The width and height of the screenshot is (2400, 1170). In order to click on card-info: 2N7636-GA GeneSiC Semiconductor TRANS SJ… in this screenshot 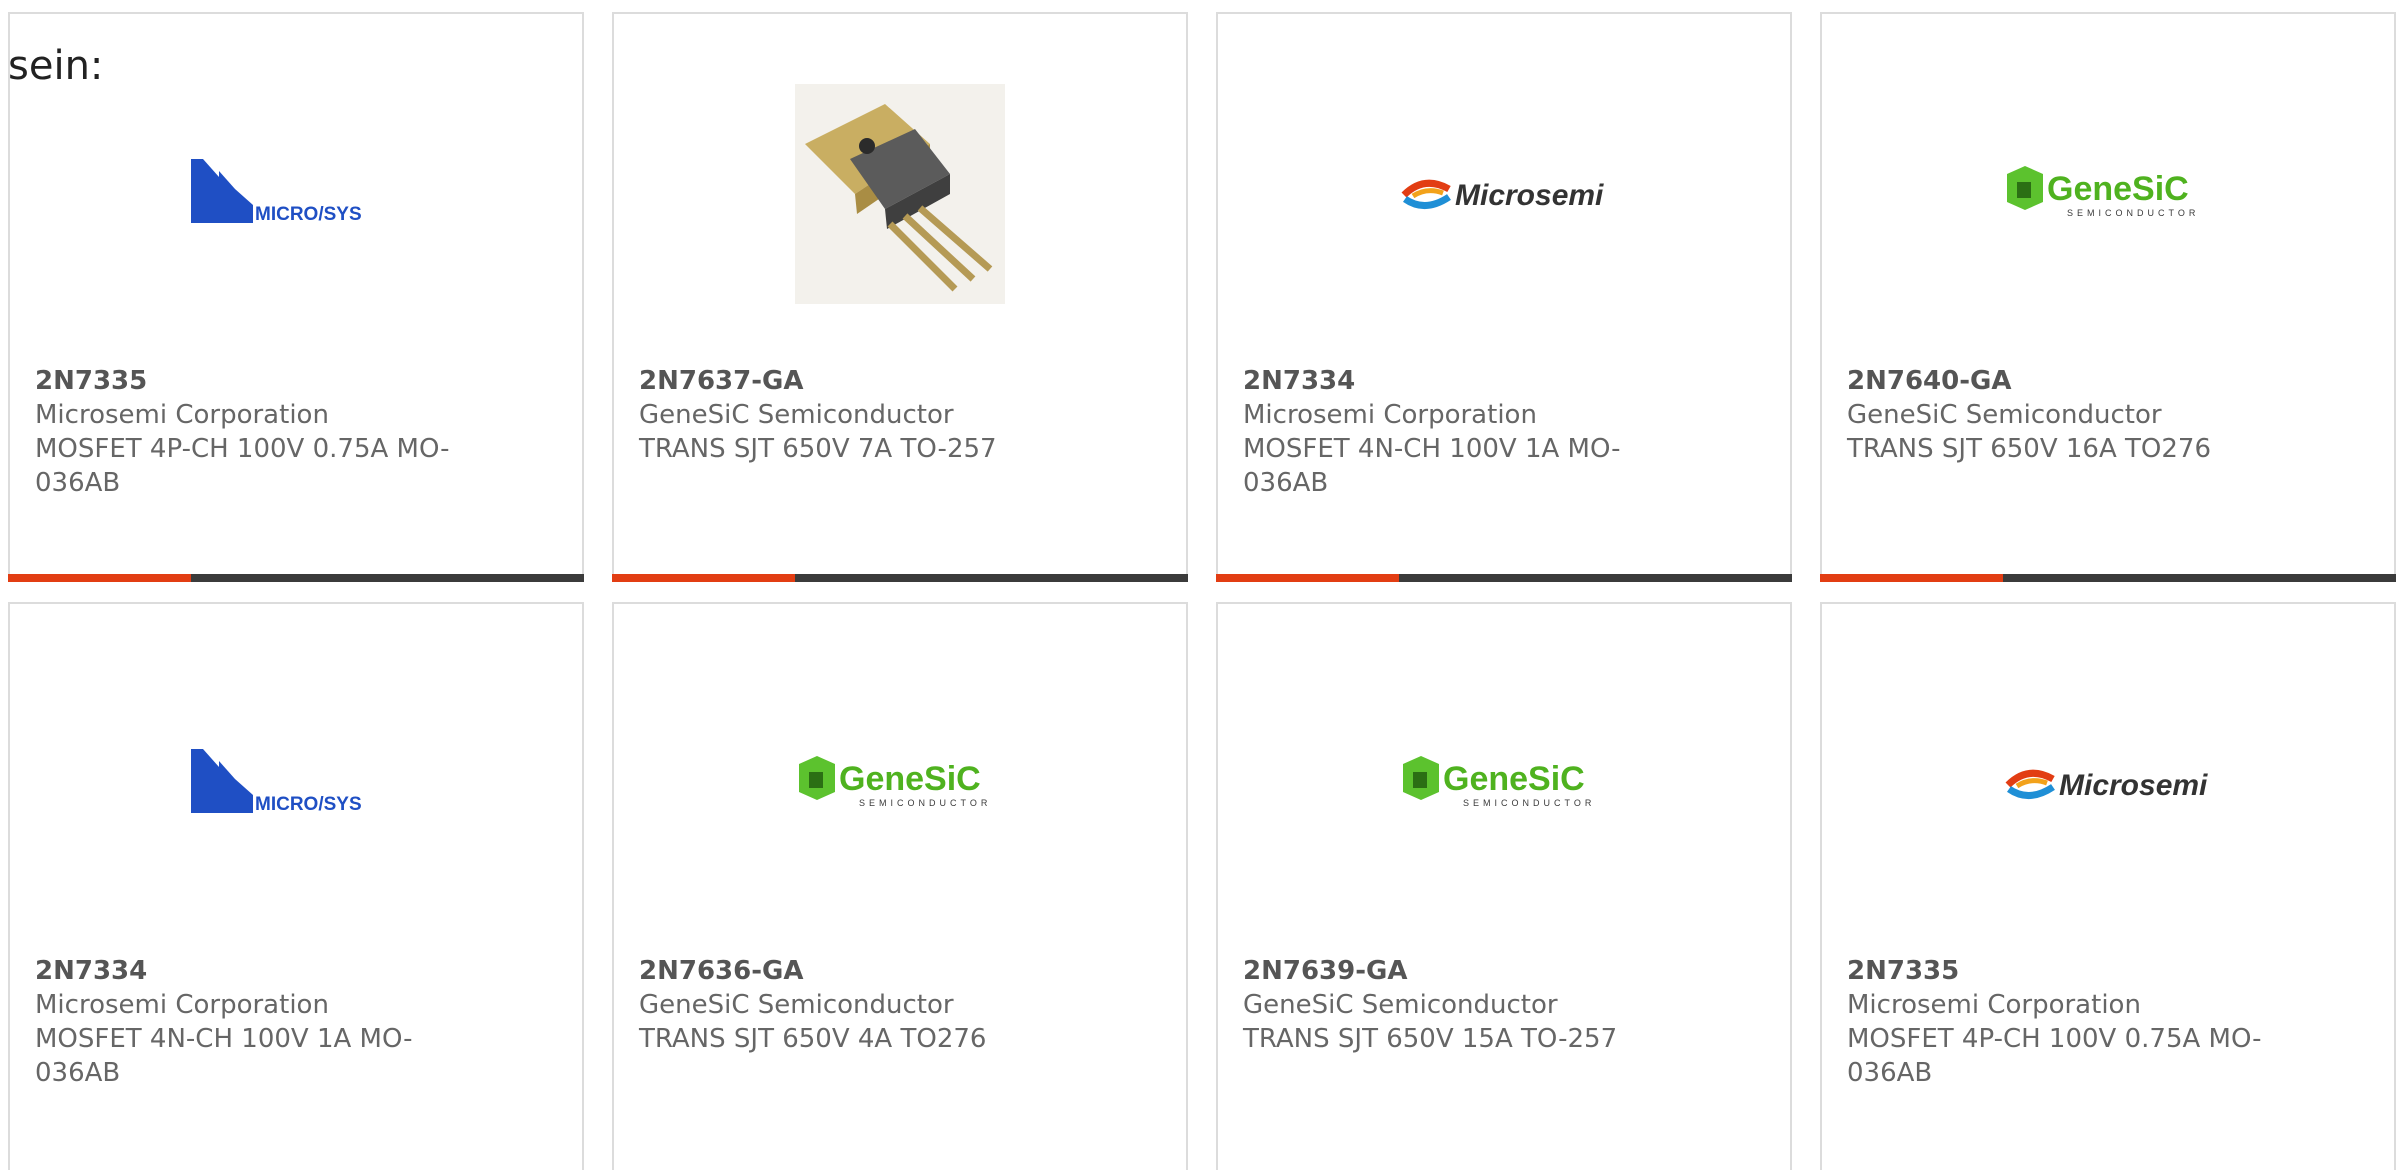, I will do `click(849, 1005)`.